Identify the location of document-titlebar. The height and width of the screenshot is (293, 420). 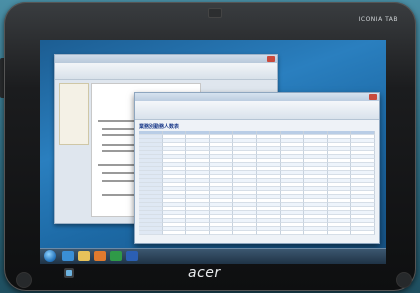
(166, 59).